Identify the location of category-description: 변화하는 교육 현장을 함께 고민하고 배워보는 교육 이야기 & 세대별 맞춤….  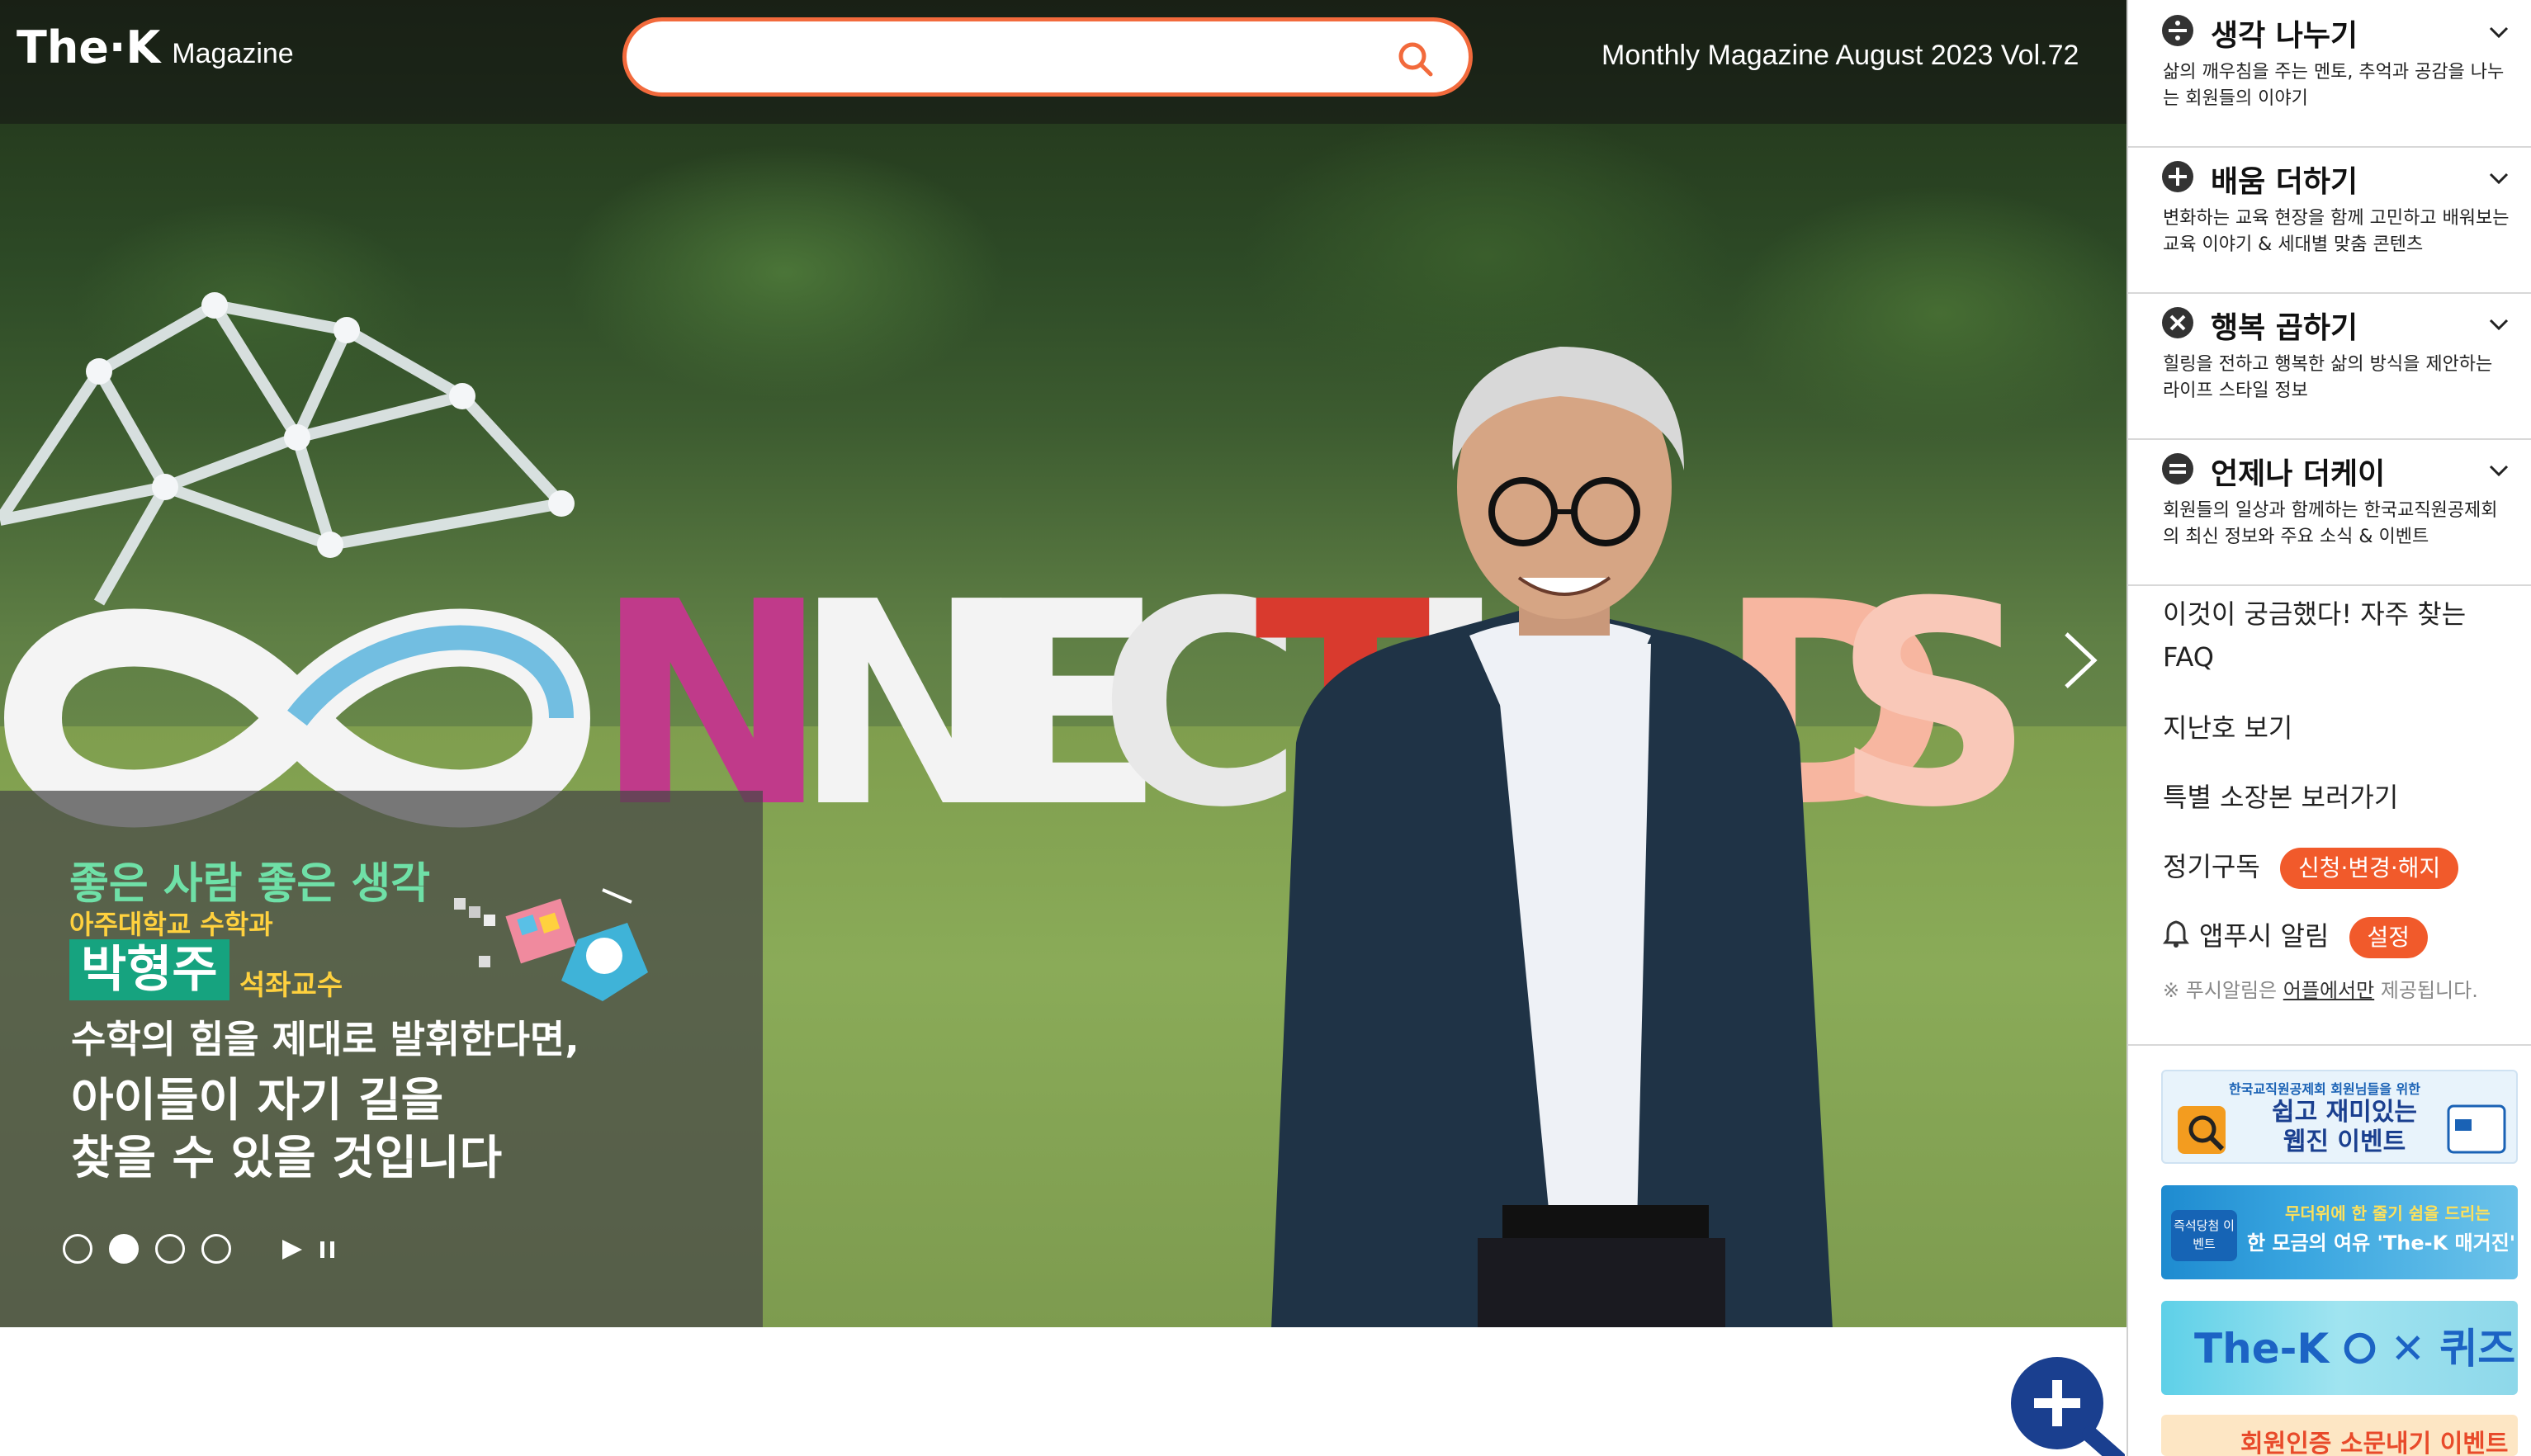
(2336, 231).